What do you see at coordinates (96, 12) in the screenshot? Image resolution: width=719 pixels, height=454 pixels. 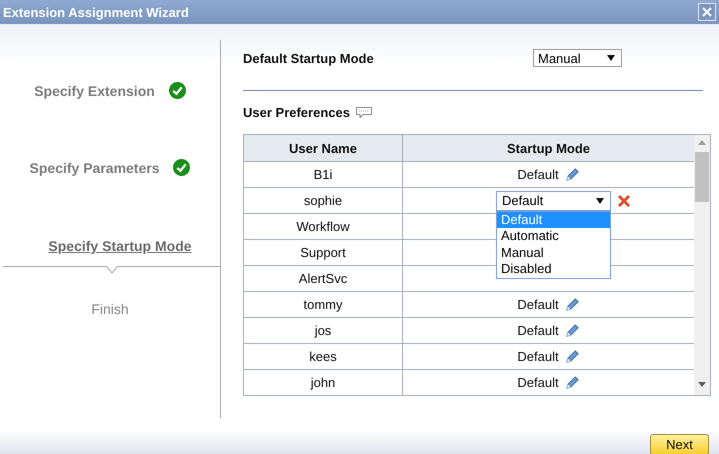 I see `window-title: Extension Assignment Wizard` at bounding box center [96, 12].